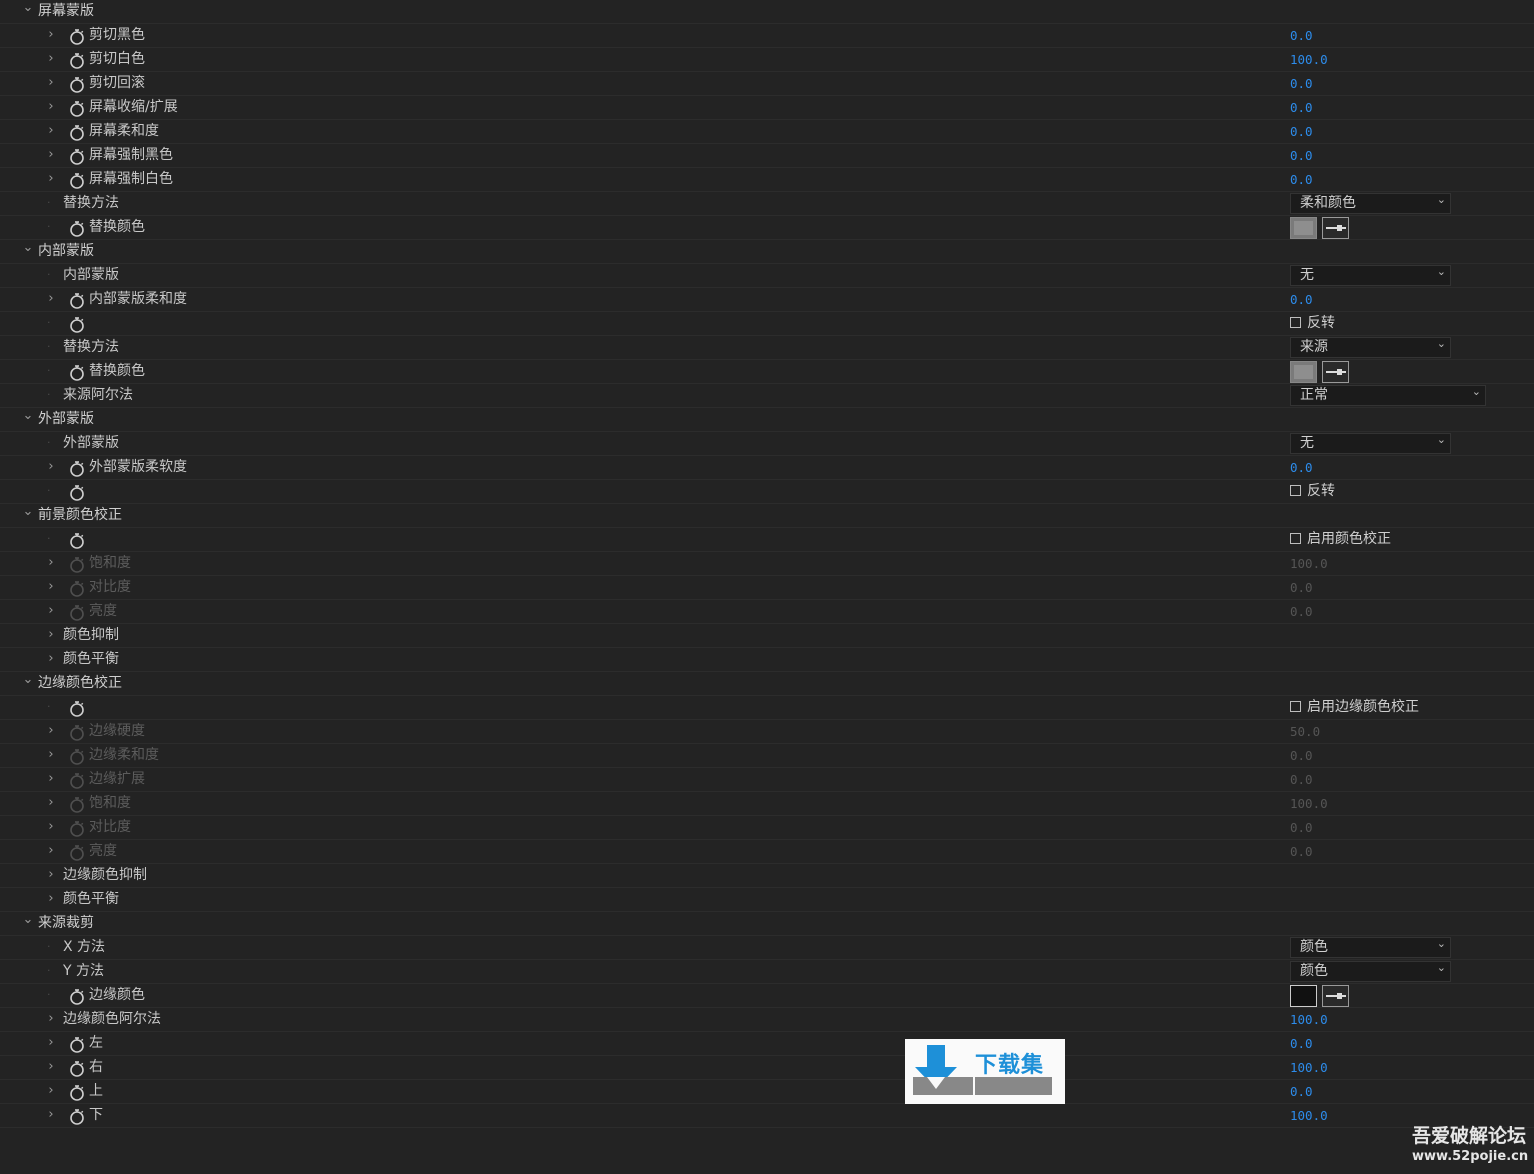 The width and height of the screenshot is (1534, 1174). I want to click on checkbox: 启用颜色校正, so click(1340, 540).